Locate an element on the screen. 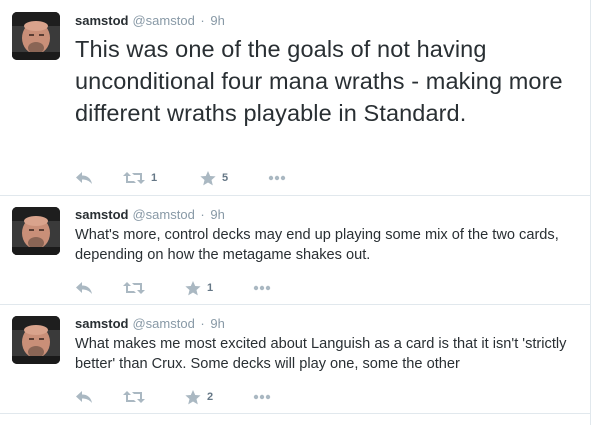  favorite-button: 2 is located at coordinates (199, 397).